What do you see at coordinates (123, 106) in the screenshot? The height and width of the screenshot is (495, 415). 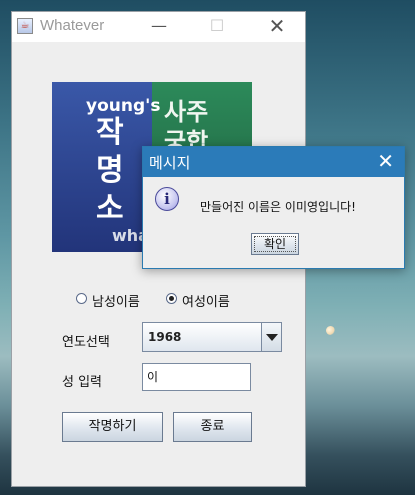 I see `photo-sign-line1: young's` at bounding box center [123, 106].